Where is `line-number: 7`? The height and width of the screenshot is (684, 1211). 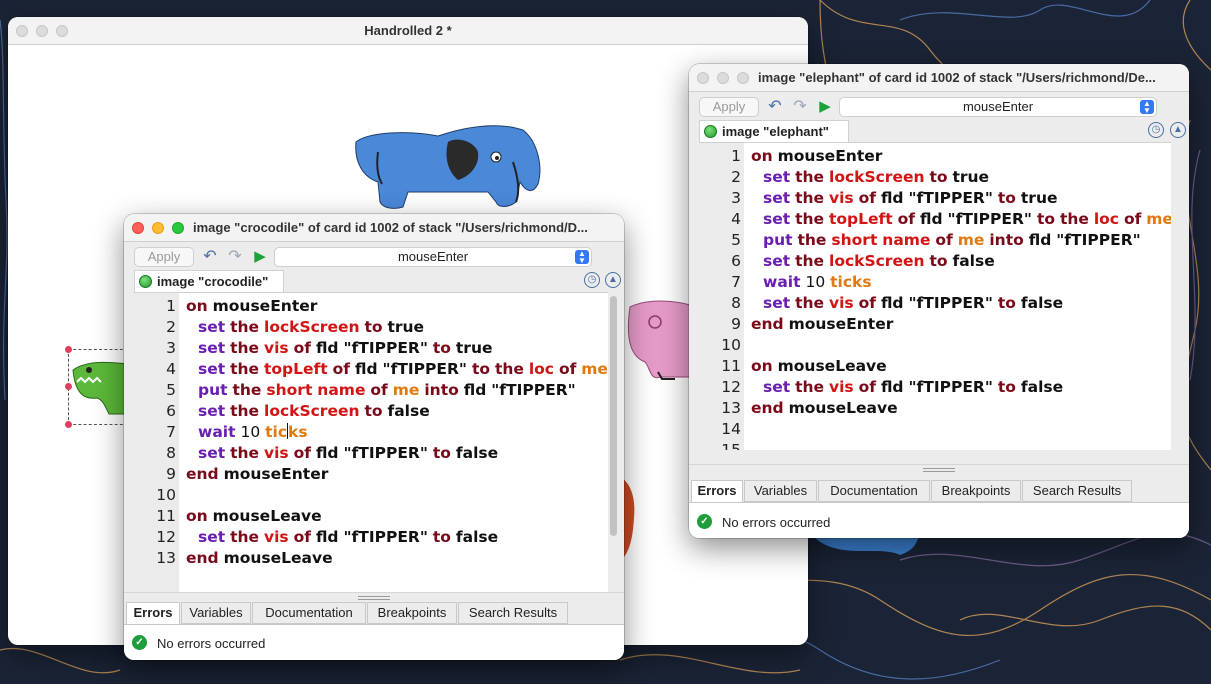 line-number: 7 is located at coordinates (736, 282).